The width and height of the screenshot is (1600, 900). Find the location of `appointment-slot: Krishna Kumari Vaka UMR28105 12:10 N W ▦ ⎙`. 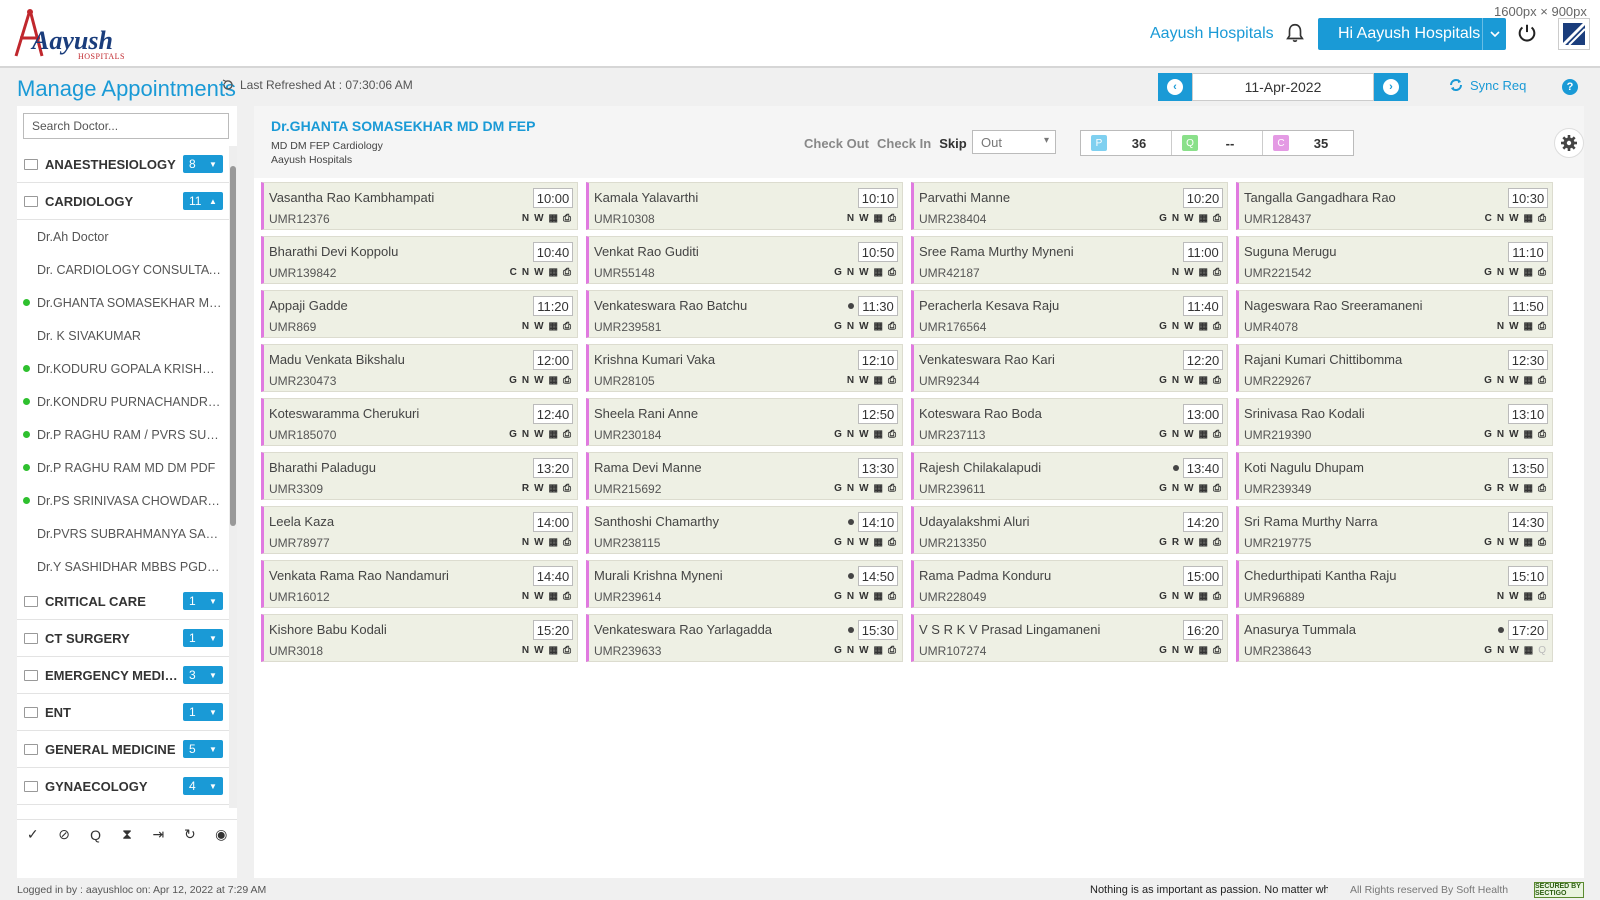

appointment-slot: Krishna Kumari Vaka UMR28105 12:10 N W ▦ ⎙ is located at coordinates (744, 368).